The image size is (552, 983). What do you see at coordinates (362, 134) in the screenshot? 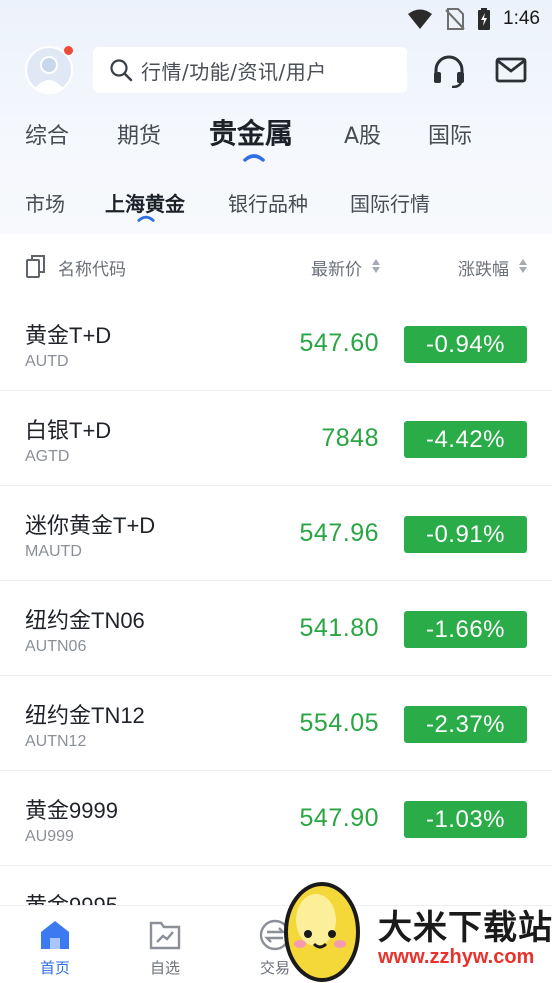
I see `tab-a-shares: A股` at bounding box center [362, 134].